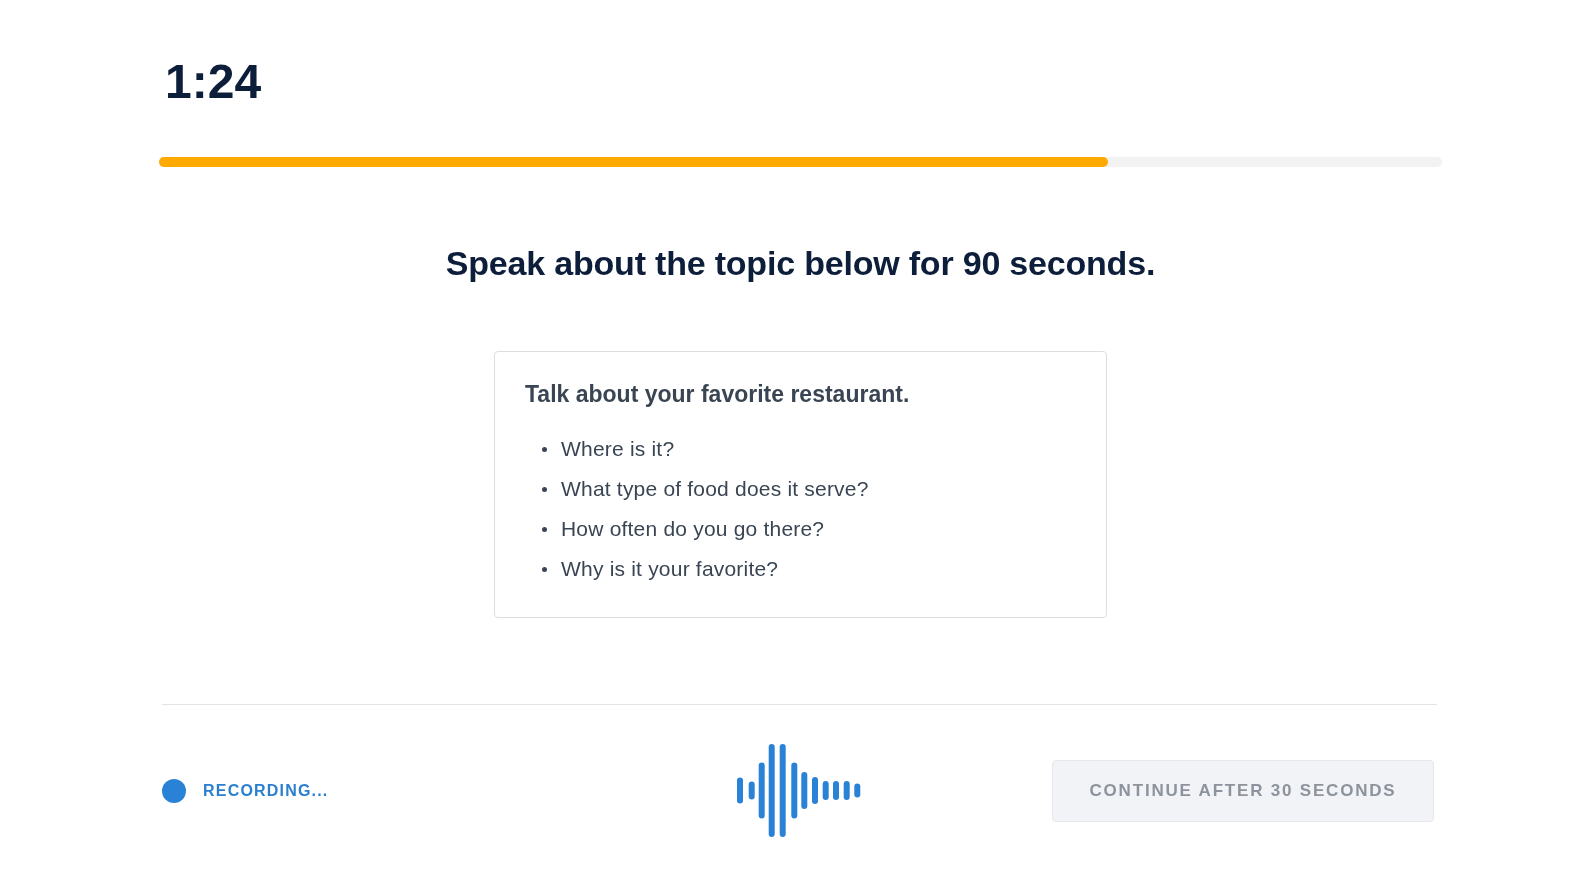 This screenshot has height=876, width=1585. I want to click on recording-dot-icon, so click(174, 790).